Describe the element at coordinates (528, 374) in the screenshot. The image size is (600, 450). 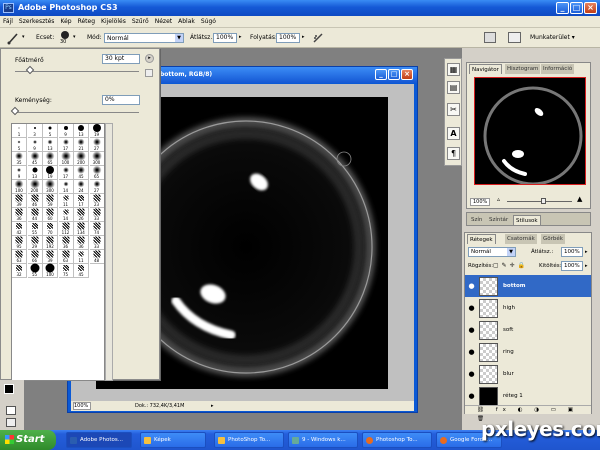
I see `layer-row: ● blur` at that location.